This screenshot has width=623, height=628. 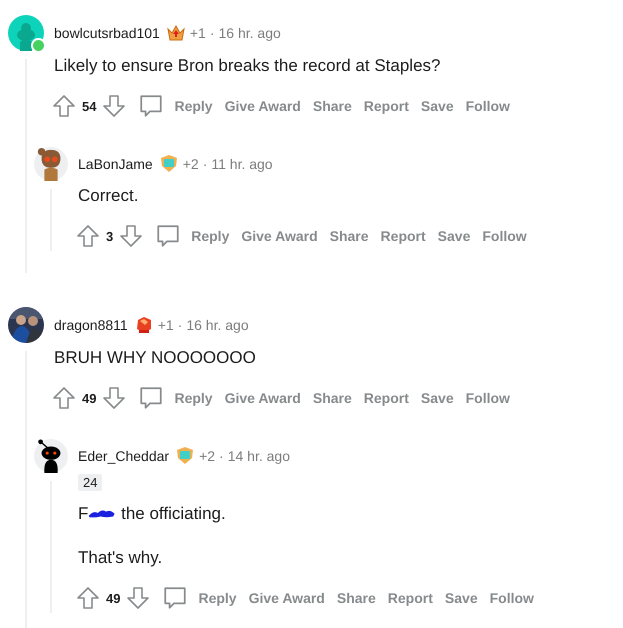 What do you see at coordinates (155, 358) in the screenshot?
I see `comment-text: BRUH WHY NOOOOOOO` at bounding box center [155, 358].